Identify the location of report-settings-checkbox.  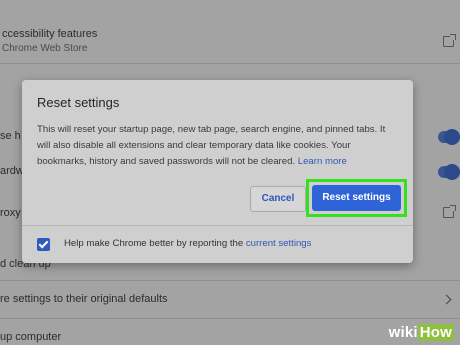
(43, 244).